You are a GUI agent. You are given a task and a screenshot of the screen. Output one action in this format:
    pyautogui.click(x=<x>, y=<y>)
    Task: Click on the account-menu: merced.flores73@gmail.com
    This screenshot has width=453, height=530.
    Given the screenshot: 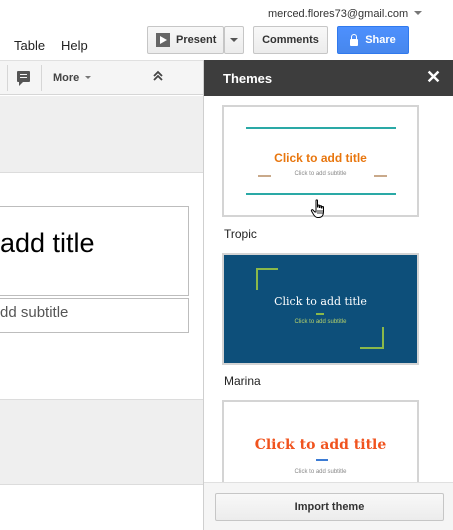 What is the action you would take?
    pyautogui.click(x=345, y=14)
    